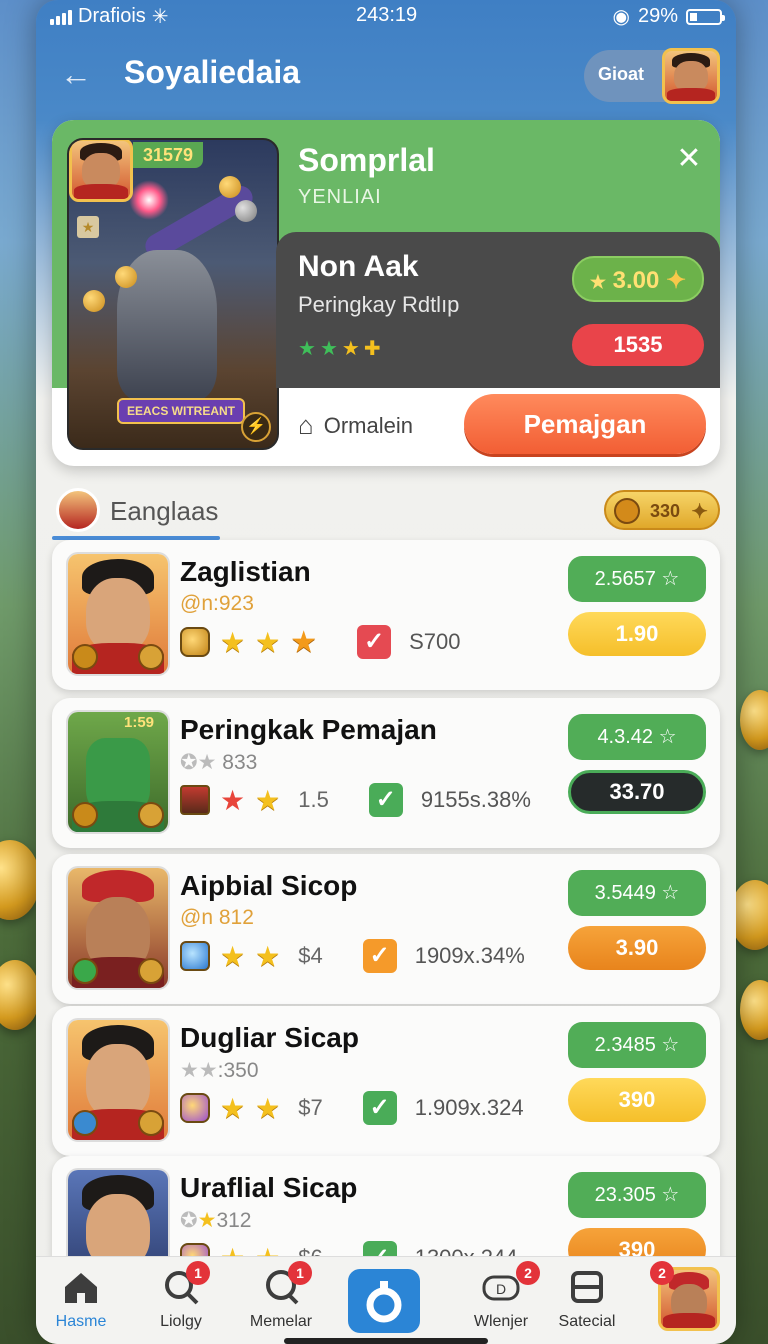  What do you see at coordinates (637, 948) in the screenshot?
I see `score-button: 3.90` at bounding box center [637, 948].